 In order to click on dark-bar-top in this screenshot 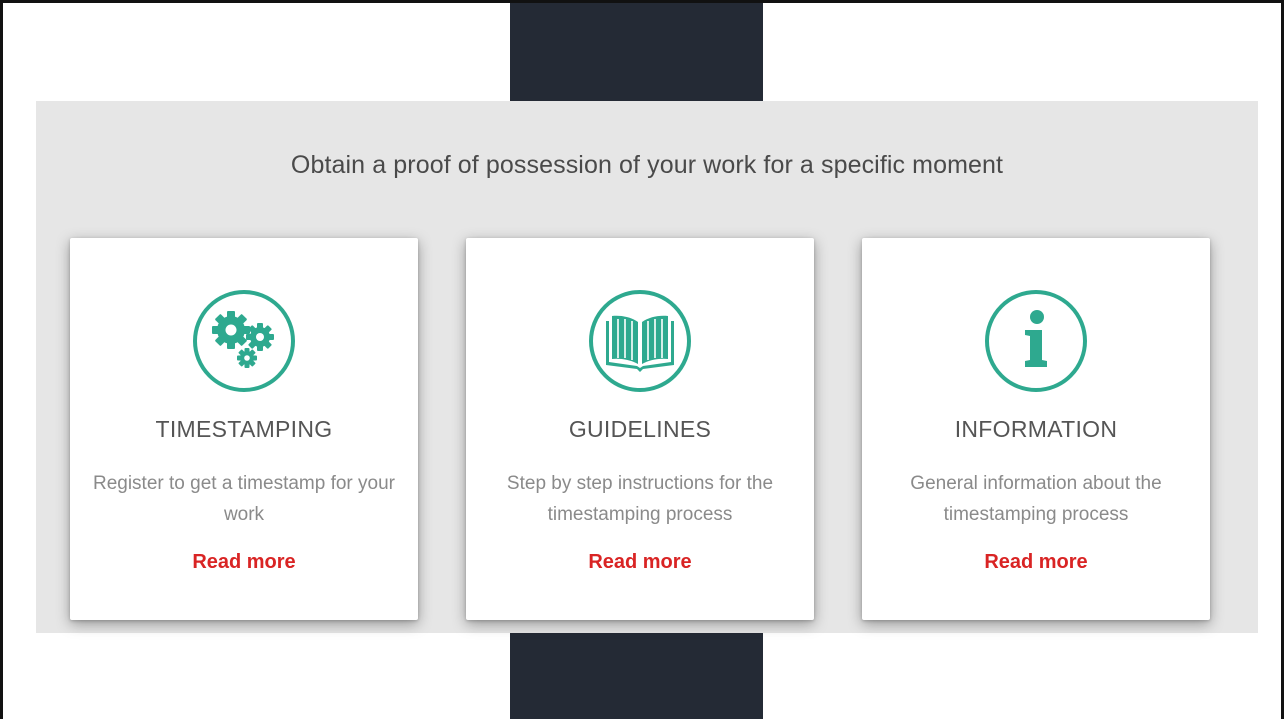, I will do `click(636, 53)`.